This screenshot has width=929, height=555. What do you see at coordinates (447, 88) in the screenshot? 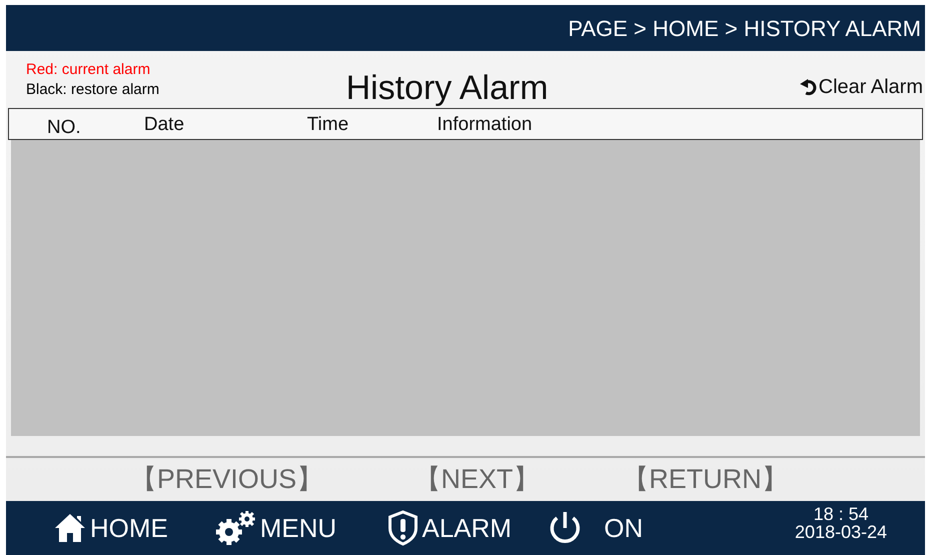
I see `page-title: History Alarm` at bounding box center [447, 88].